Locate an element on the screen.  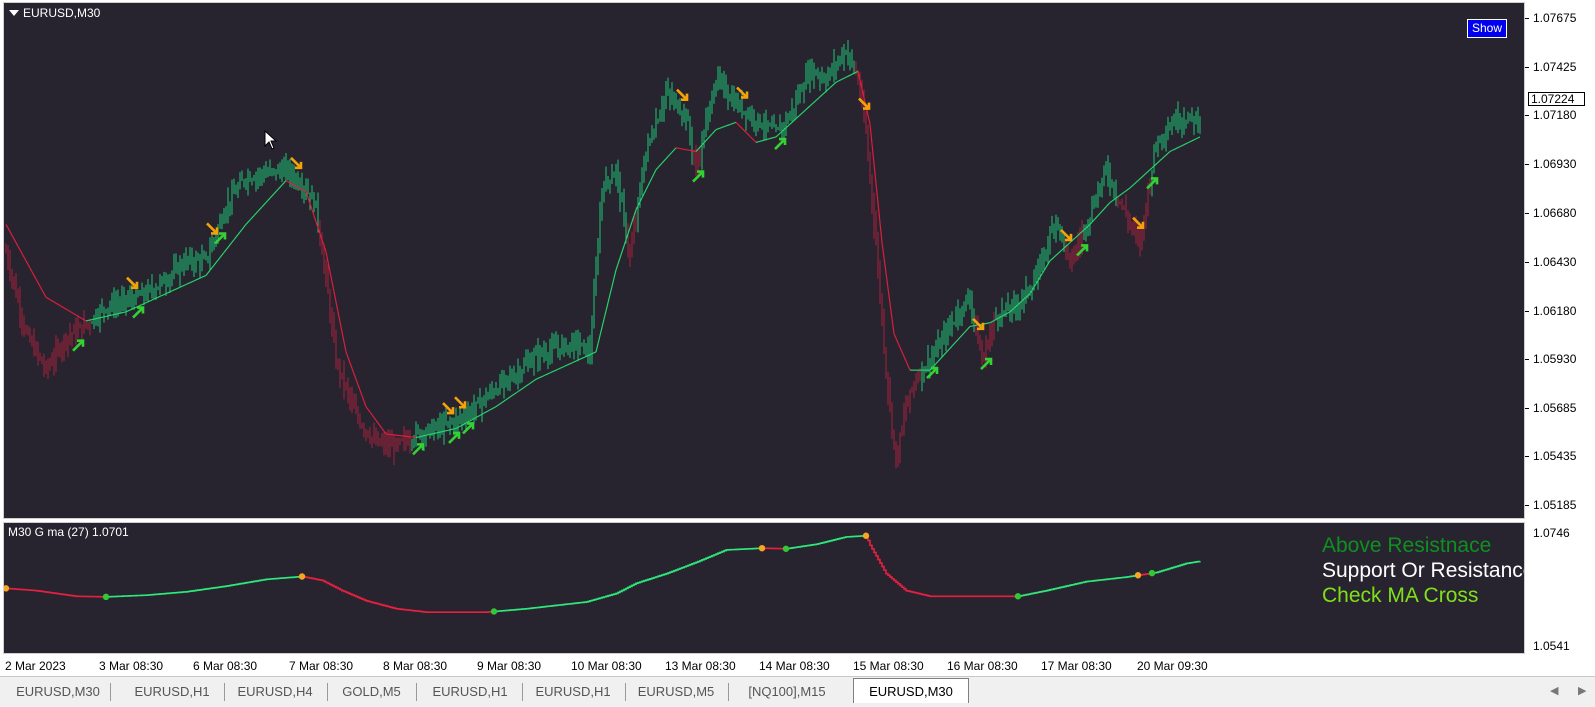
show-button: Show is located at coordinates (1487, 28).